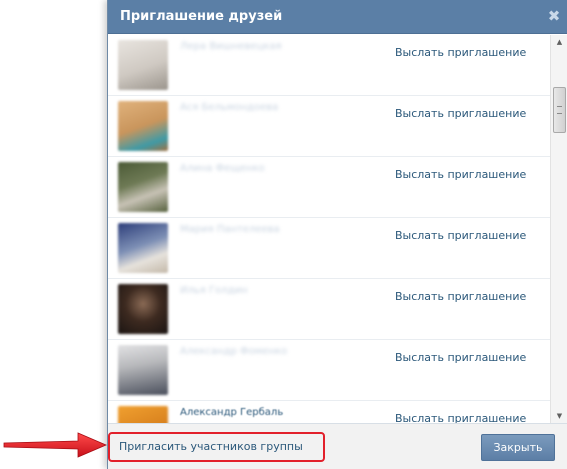 This screenshot has height=469, width=567. Describe the element at coordinates (518, 447) in the screenshot. I see `close-button: Закрыть` at that location.